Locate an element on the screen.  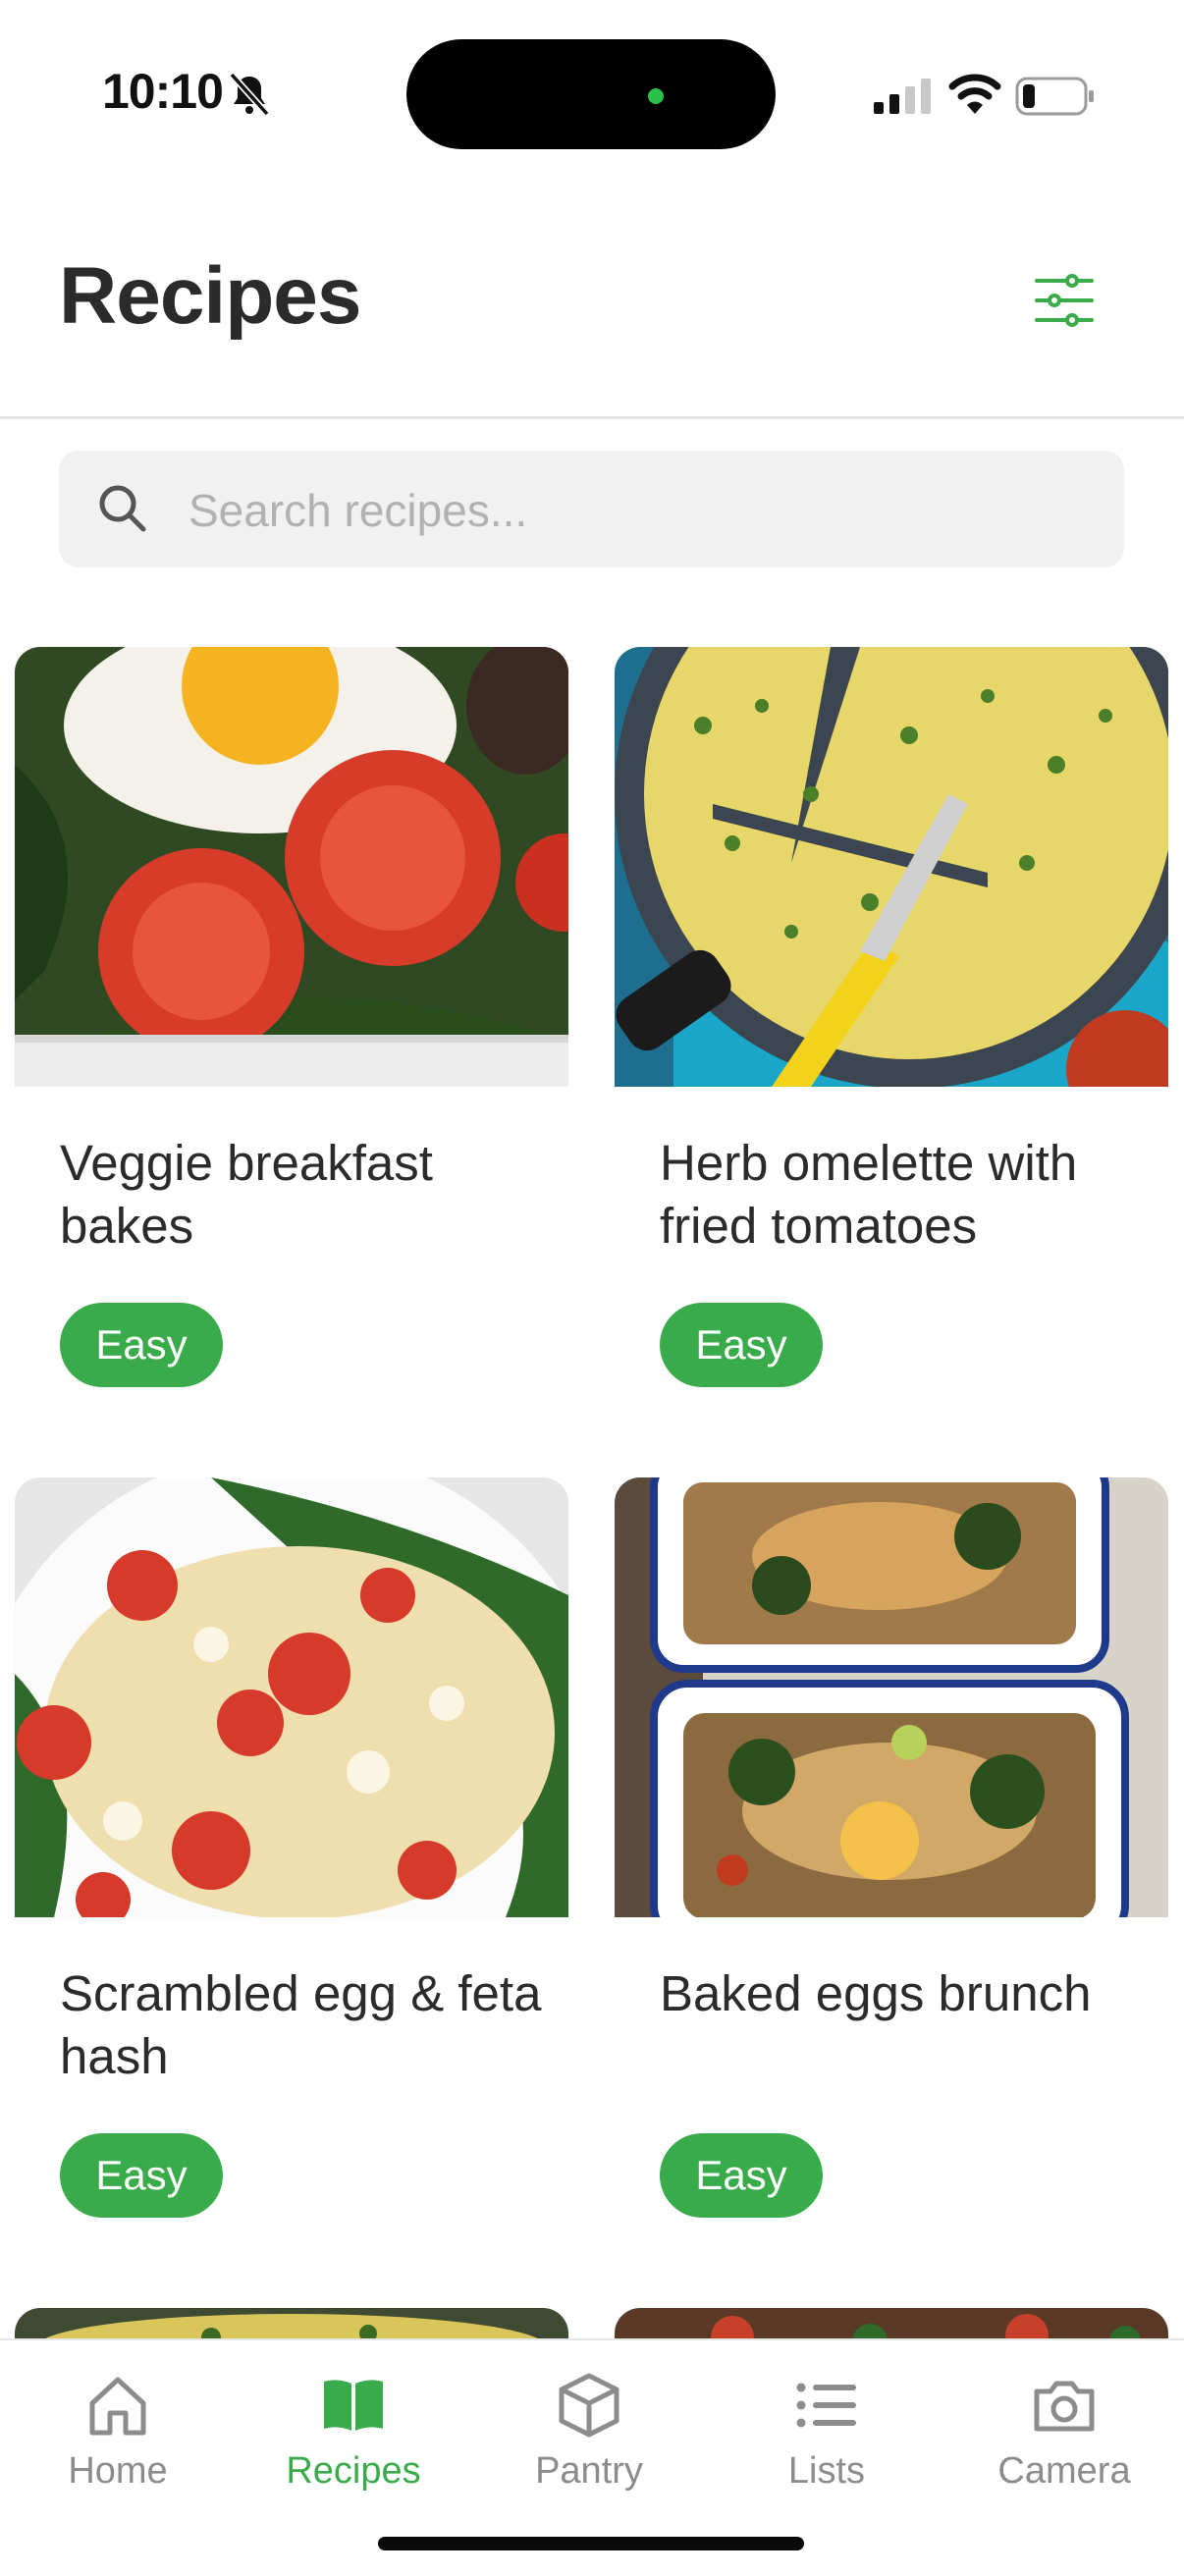
nav-label: Lists is located at coordinates (826, 2471).